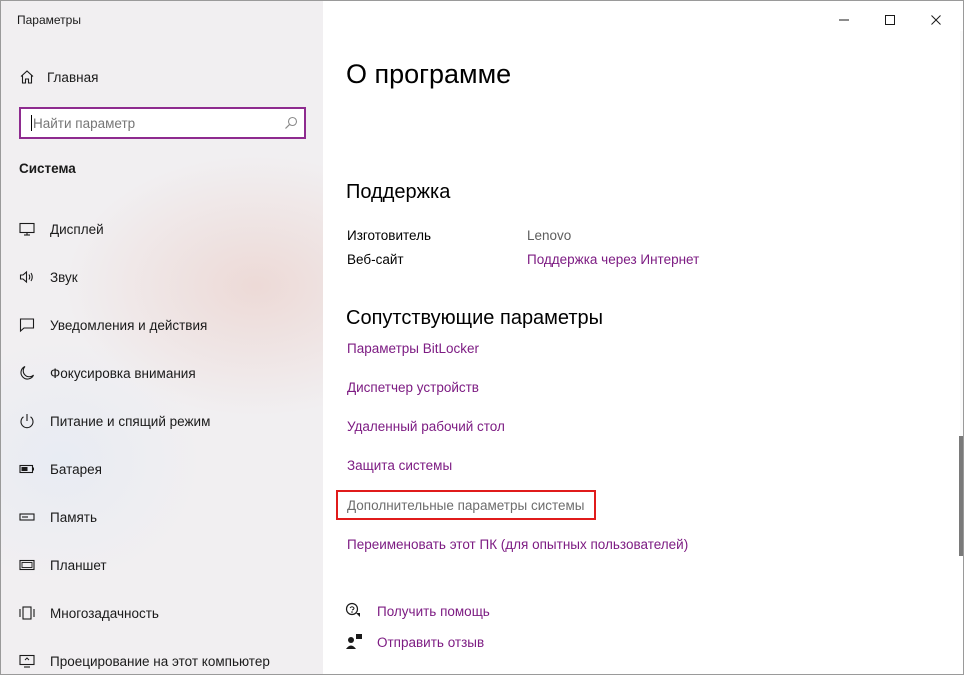 The width and height of the screenshot is (964, 675). What do you see at coordinates (27, 517) in the screenshot?
I see `storage-icon` at bounding box center [27, 517].